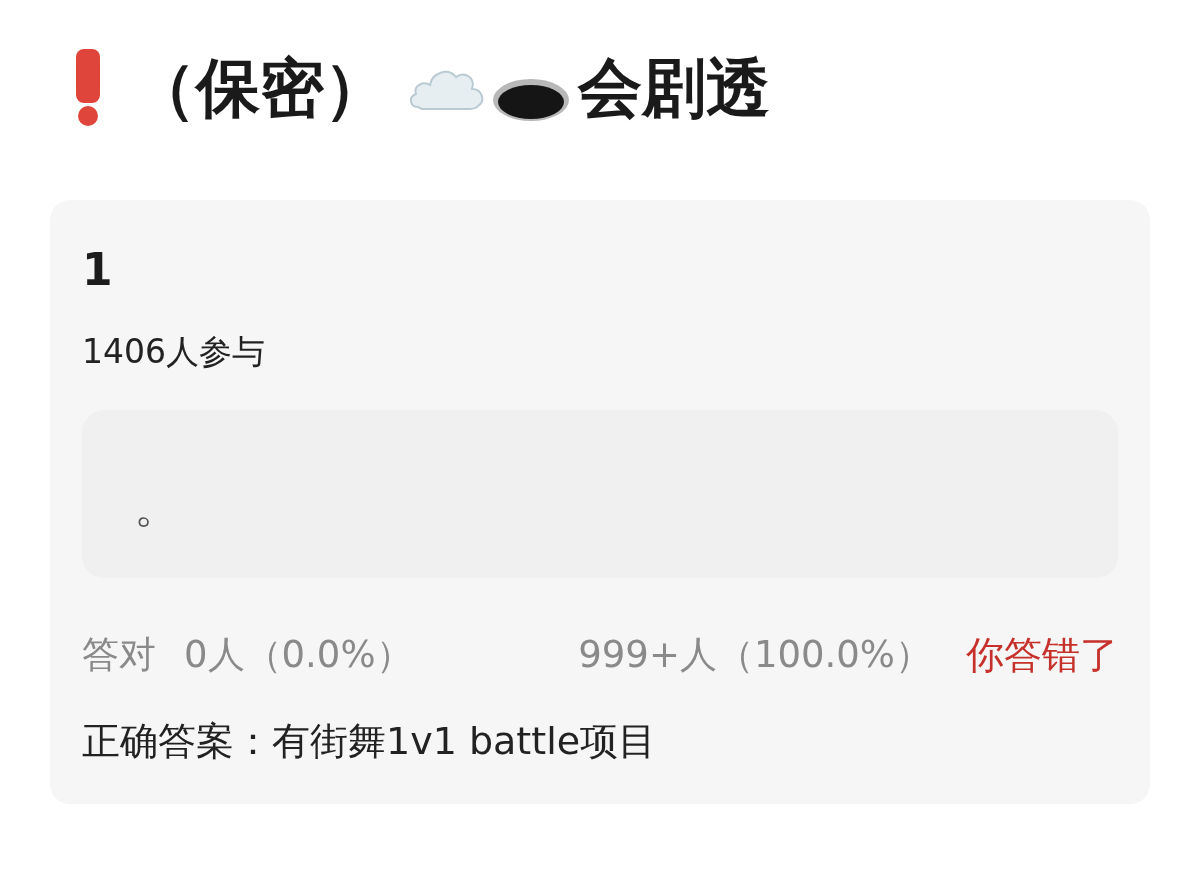  Describe the element at coordinates (298, 655) in the screenshot. I see `correct-count: 0人（0.0%）` at that location.